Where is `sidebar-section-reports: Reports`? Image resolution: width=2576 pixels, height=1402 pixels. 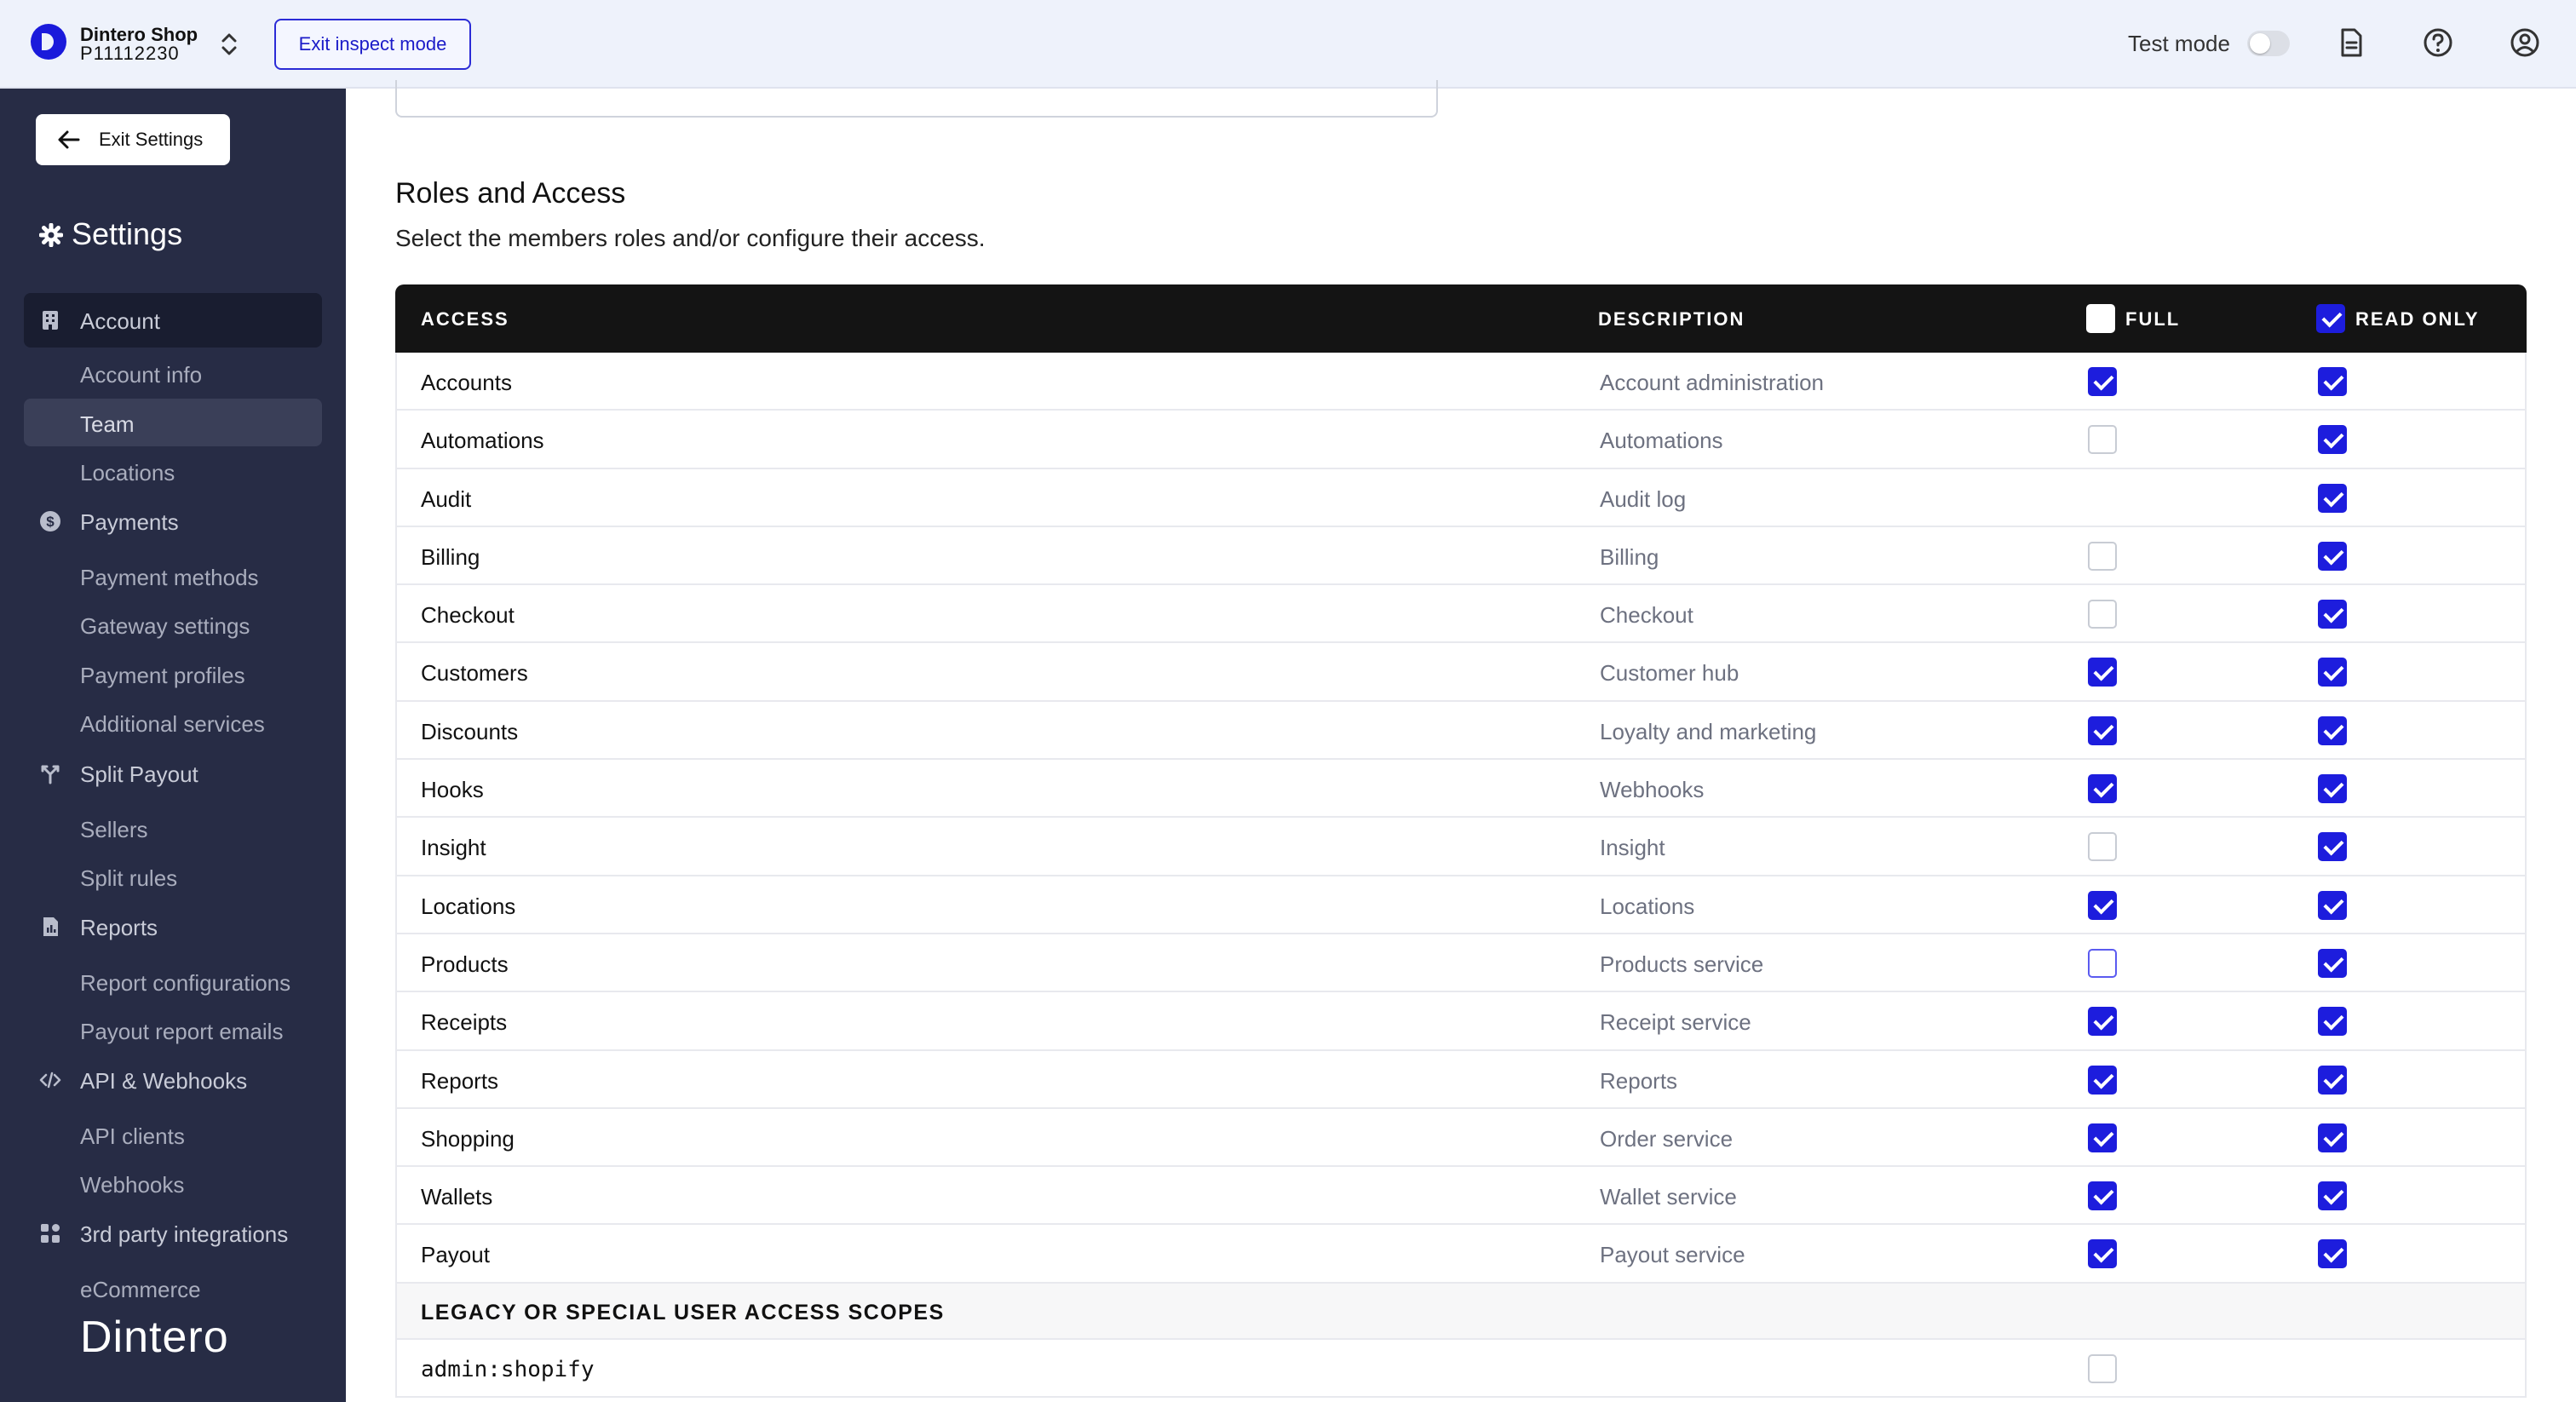
sidebar-section-reports: Reports is located at coordinates (173, 927).